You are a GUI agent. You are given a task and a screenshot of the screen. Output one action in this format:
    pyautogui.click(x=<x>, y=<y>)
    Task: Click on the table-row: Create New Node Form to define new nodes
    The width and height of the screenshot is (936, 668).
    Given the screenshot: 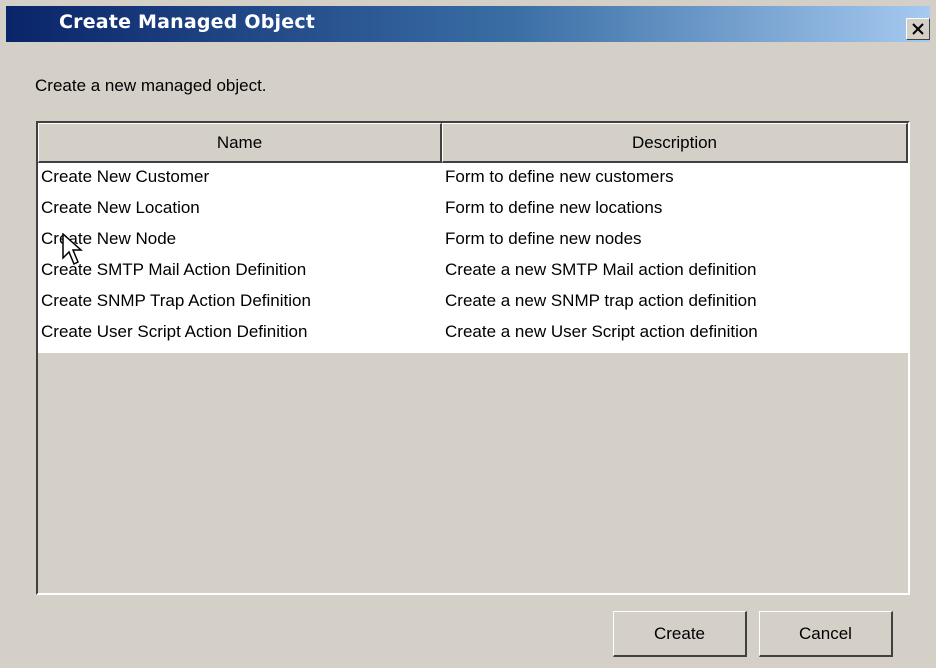 What is the action you would take?
    pyautogui.click(x=473, y=240)
    